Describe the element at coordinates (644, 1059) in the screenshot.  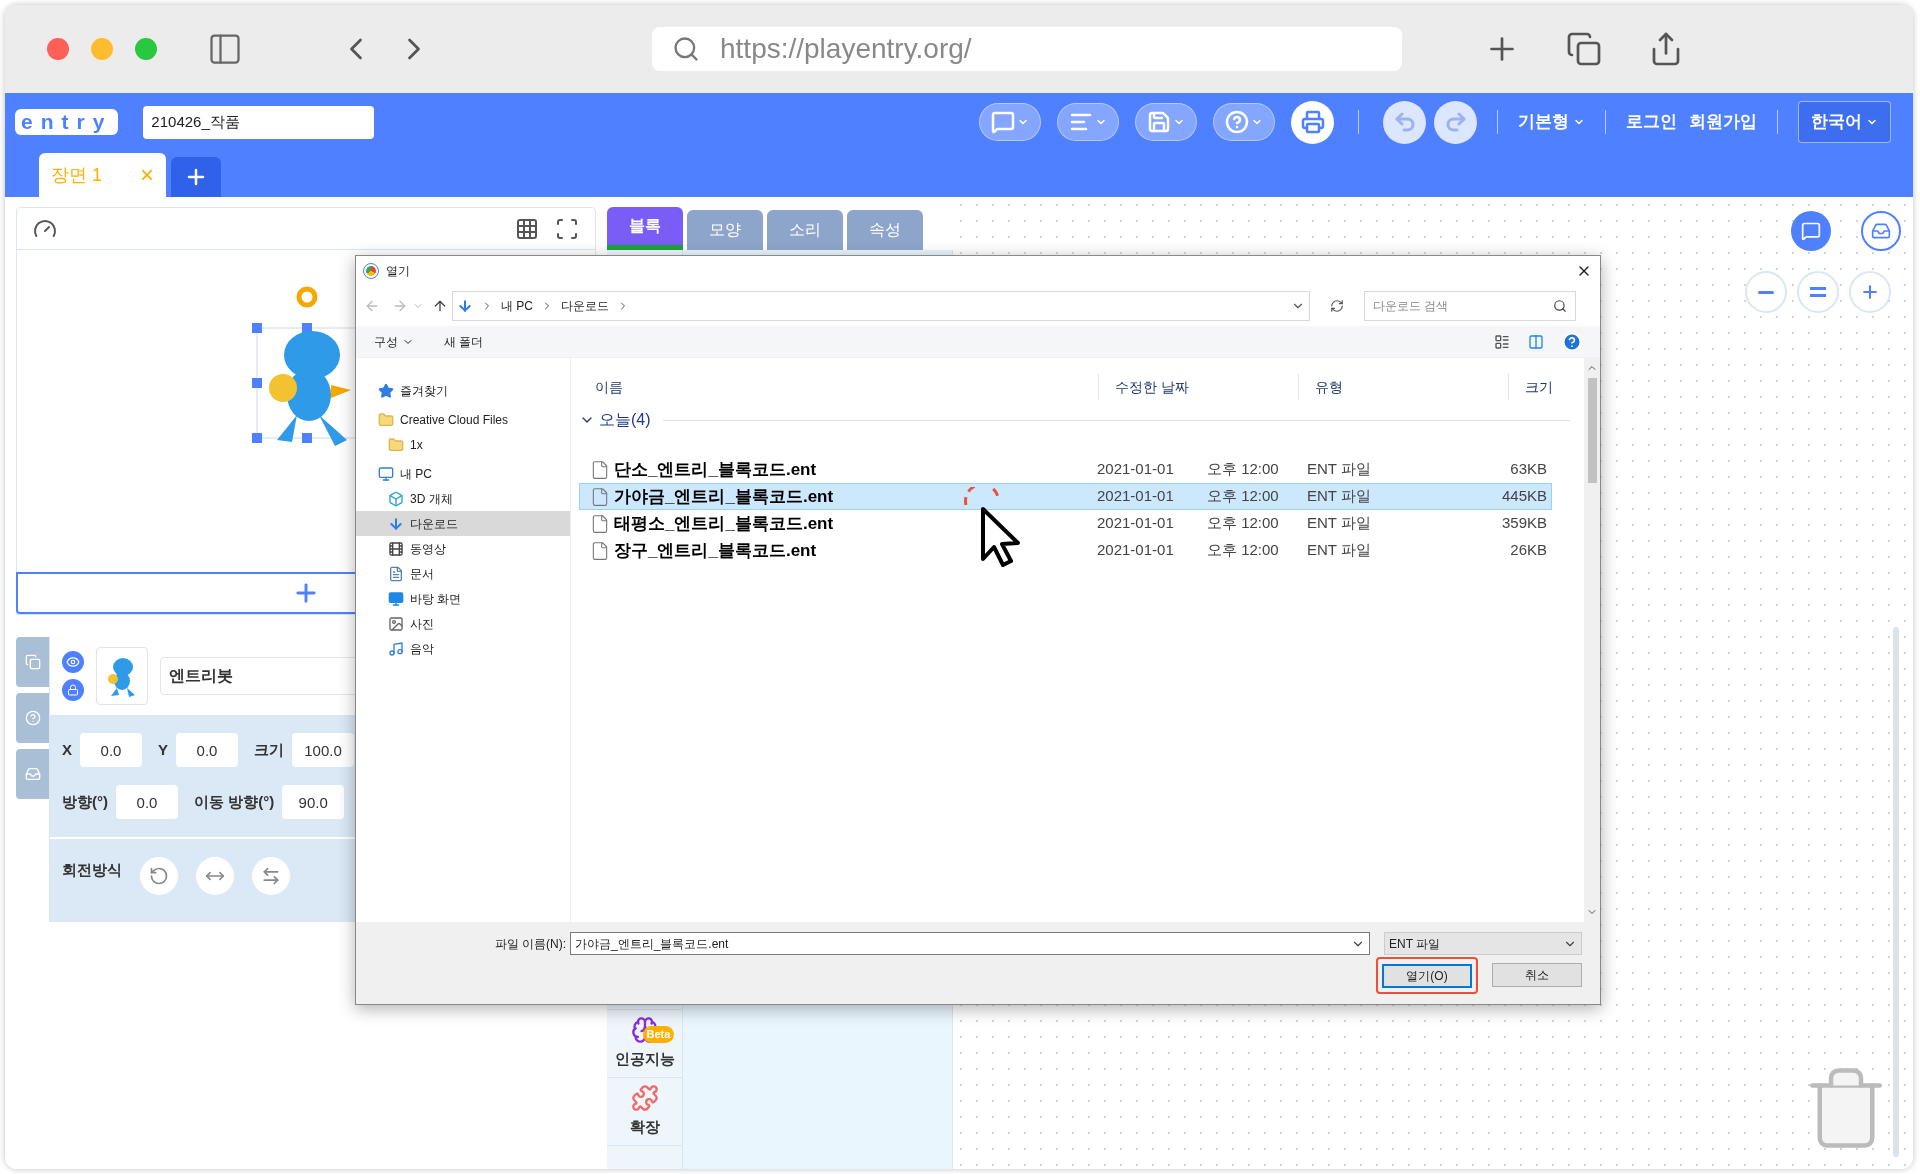
I see `category-label: 인공지능` at that location.